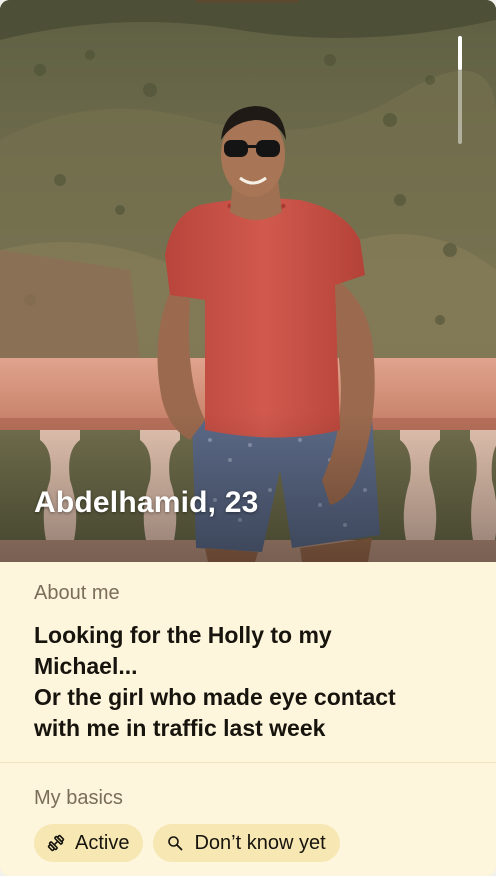 The width and height of the screenshot is (496, 876). I want to click on search-icon, so click(175, 843).